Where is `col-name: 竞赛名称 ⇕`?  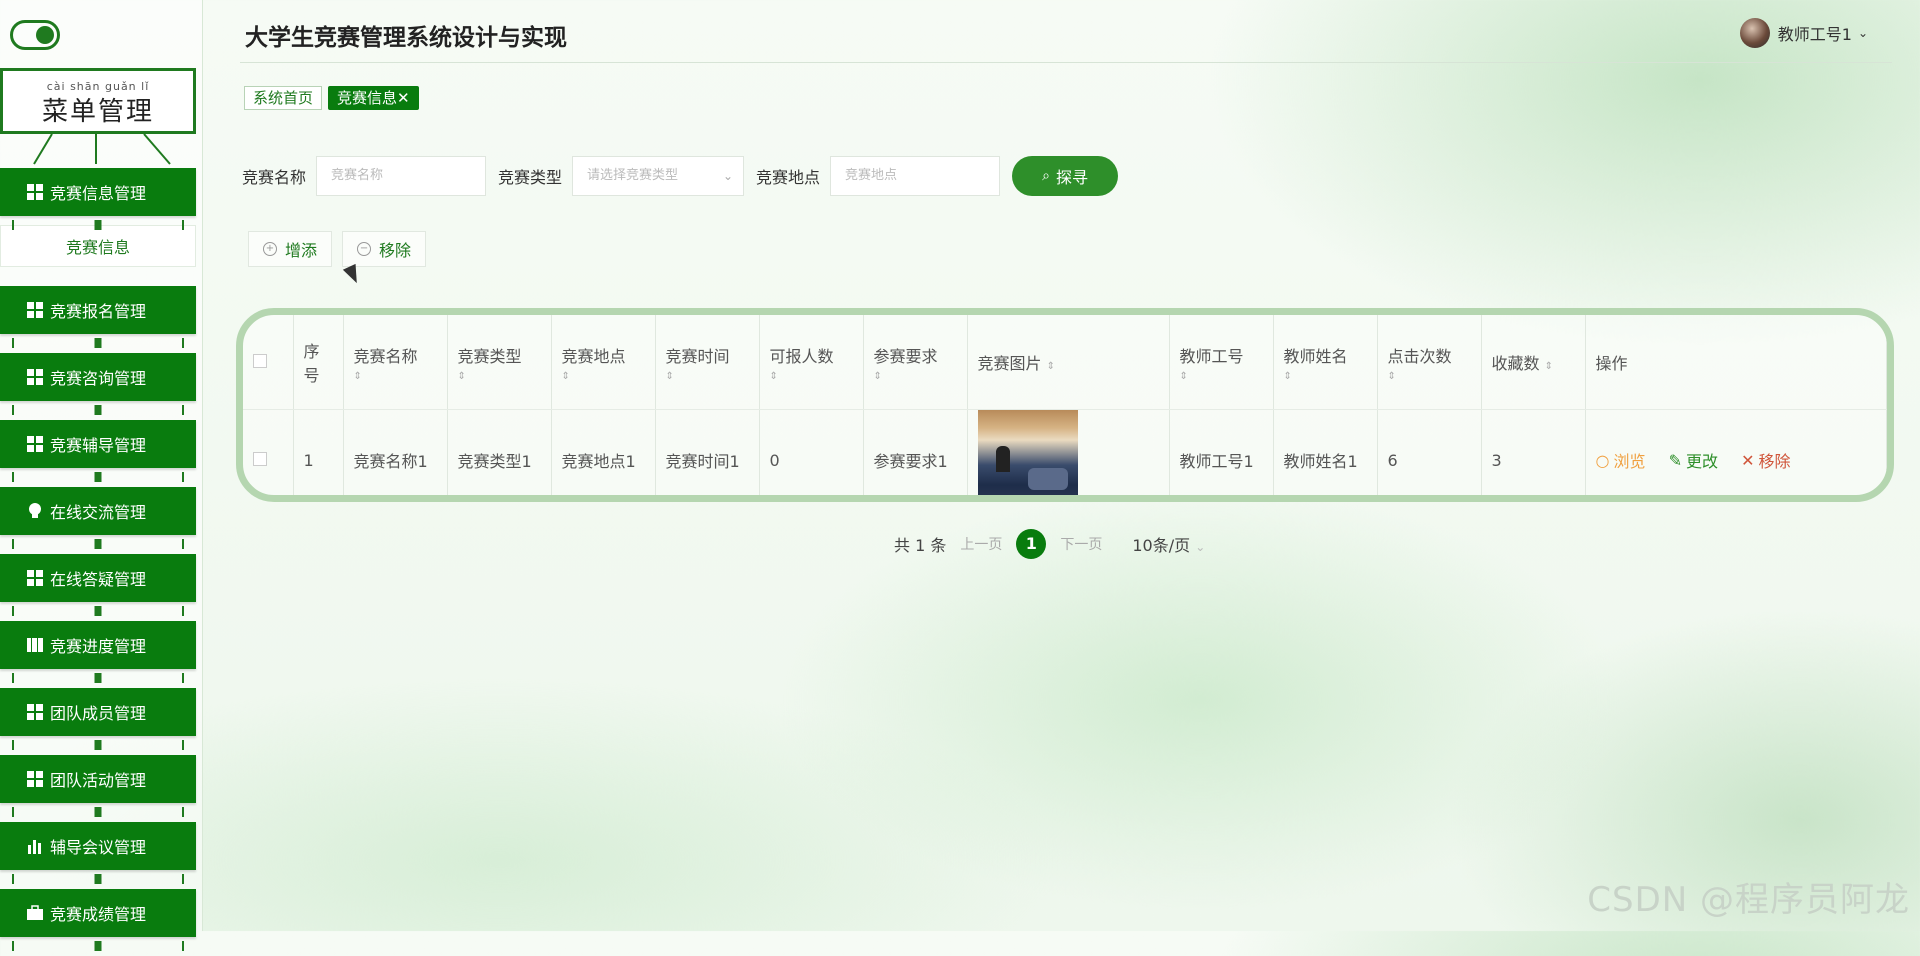
col-name: 竞赛名称 ⇕ is located at coordinates (395, 362).